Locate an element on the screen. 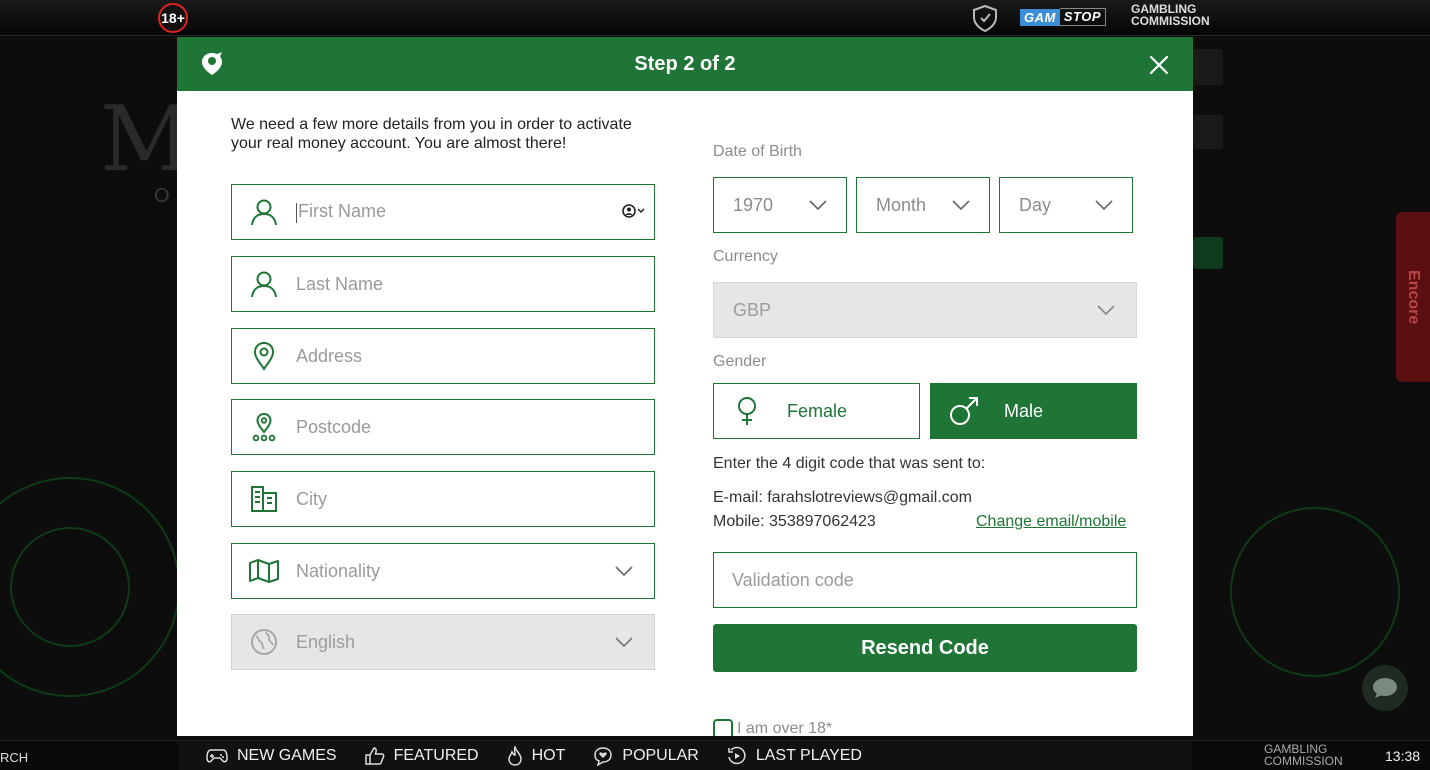 This screenshot has width=1430, height=770. date-of-birth-label: Date of Birth is located at coordinates (757, 151).